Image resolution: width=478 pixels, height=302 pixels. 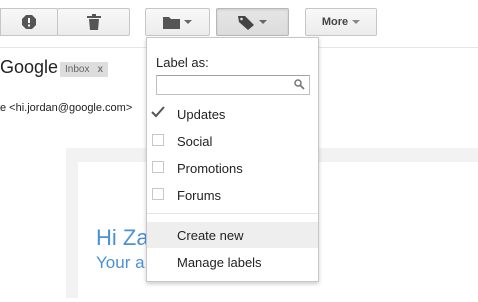 I want to click on label-option-text: Promotions, so click(x=210, y=168).